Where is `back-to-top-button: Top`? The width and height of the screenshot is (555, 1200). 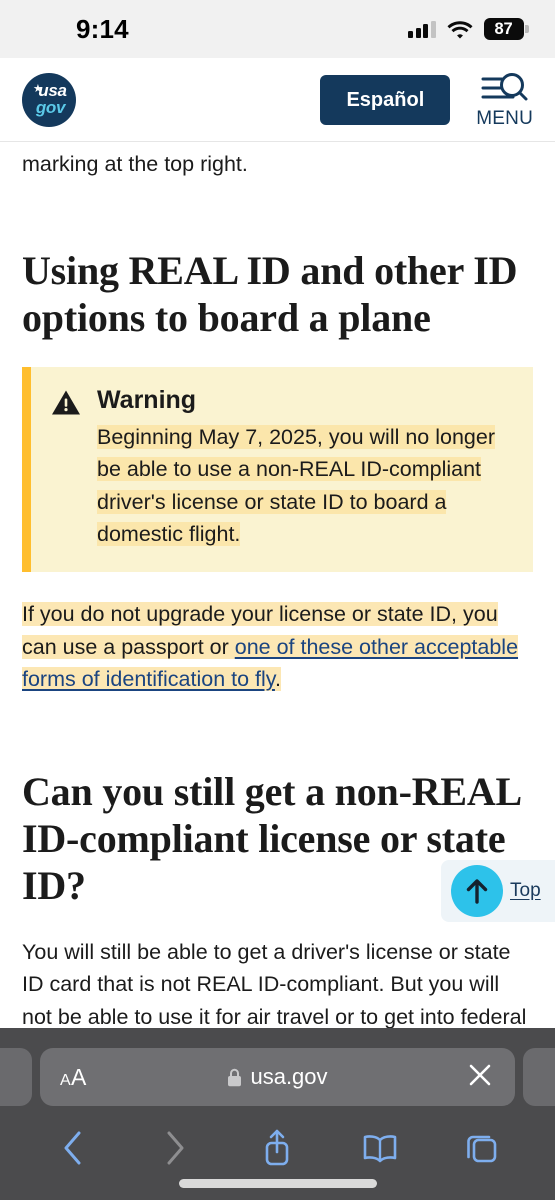 back-to-top-button: Top is located at coordinates (498, 891).